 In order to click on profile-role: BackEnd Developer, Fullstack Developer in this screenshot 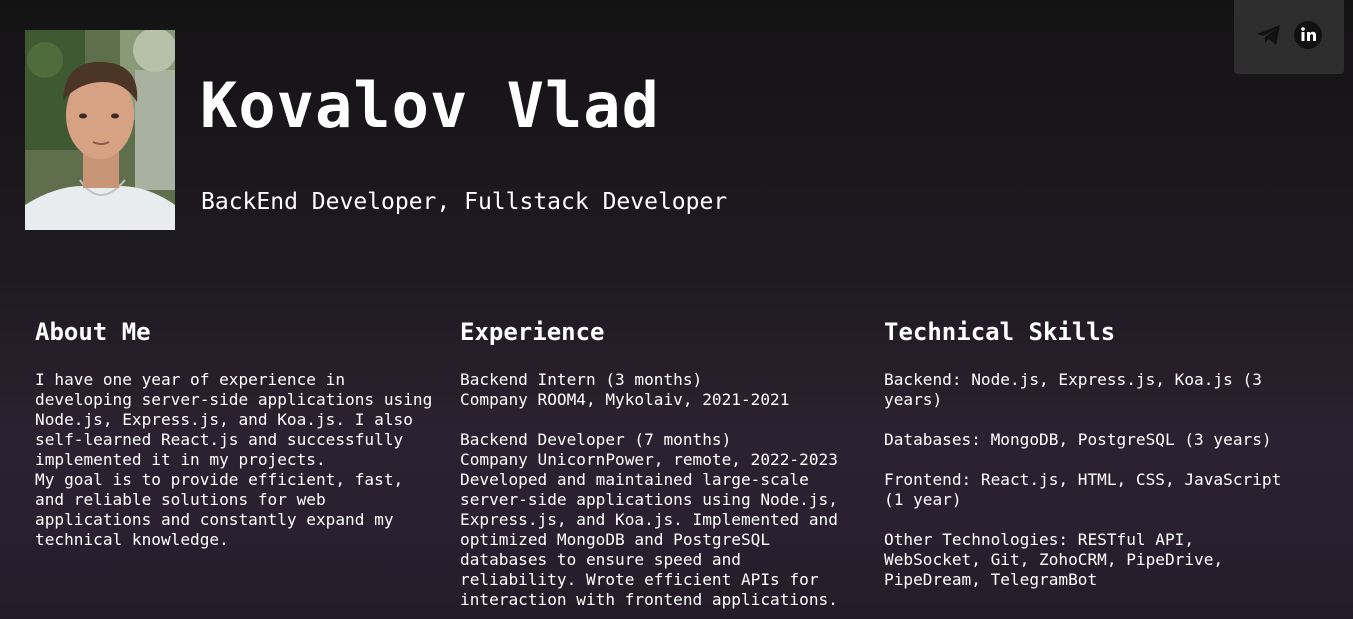, I will do `click(464, 202)`.